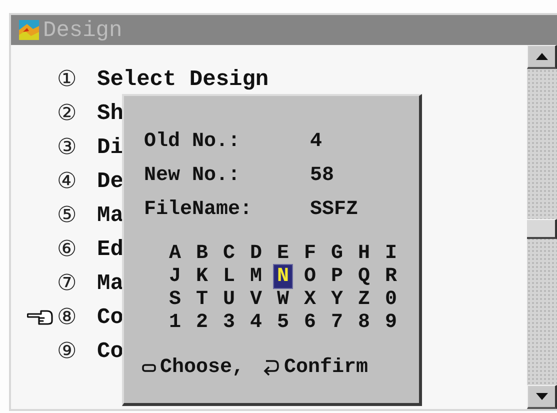 This screenshot has width=557, height=413. I want to click on character-key: 0, so click(391, 299).